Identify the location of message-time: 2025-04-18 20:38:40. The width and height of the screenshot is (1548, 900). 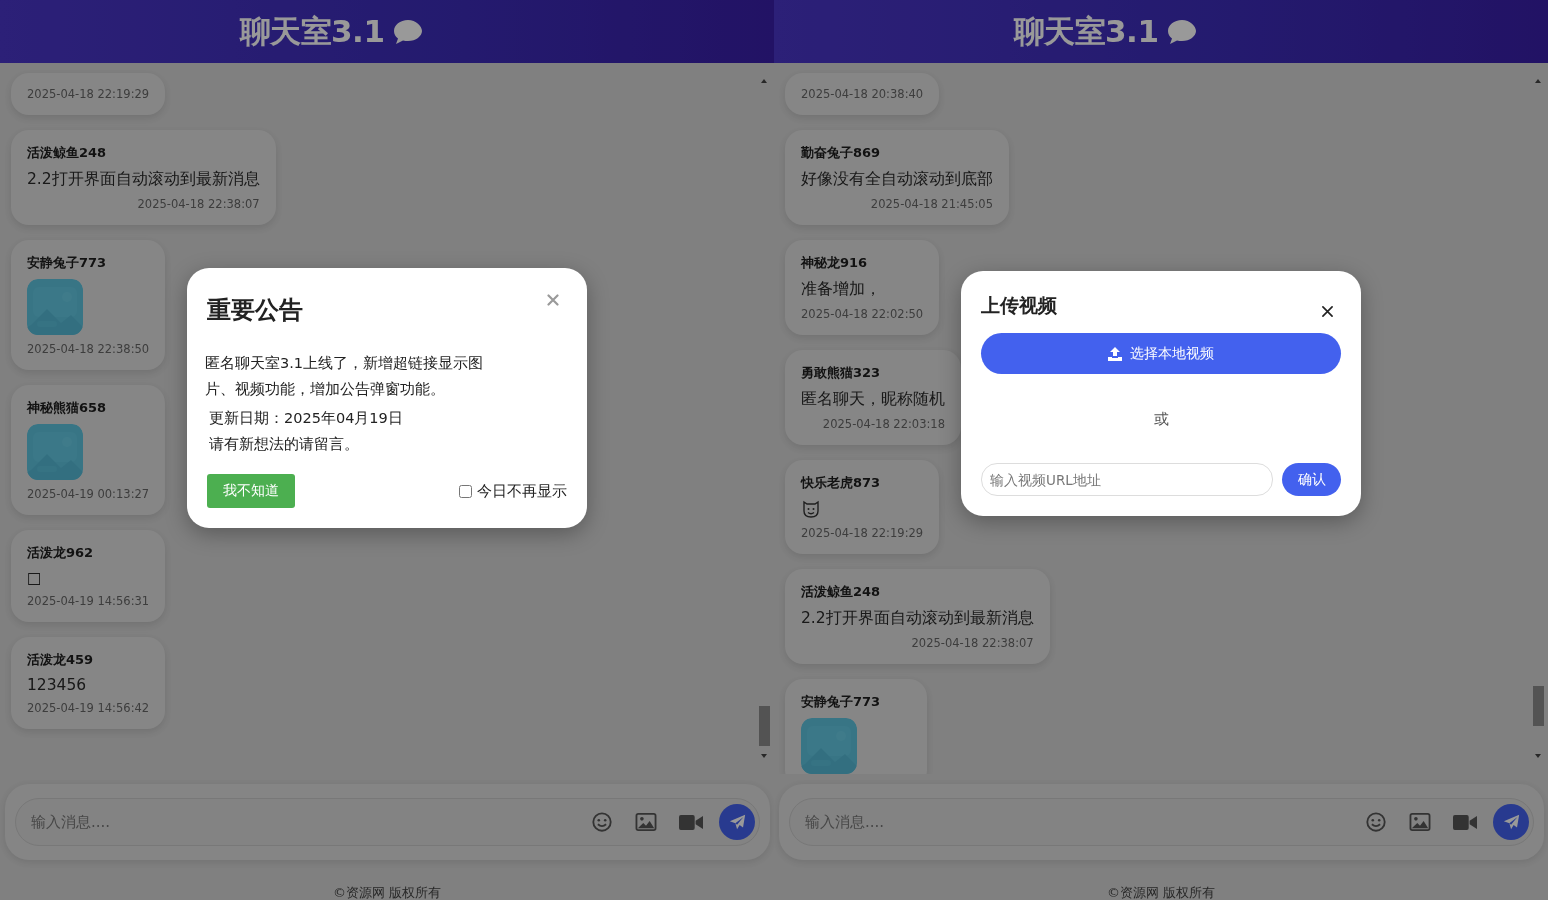
(862, 94).